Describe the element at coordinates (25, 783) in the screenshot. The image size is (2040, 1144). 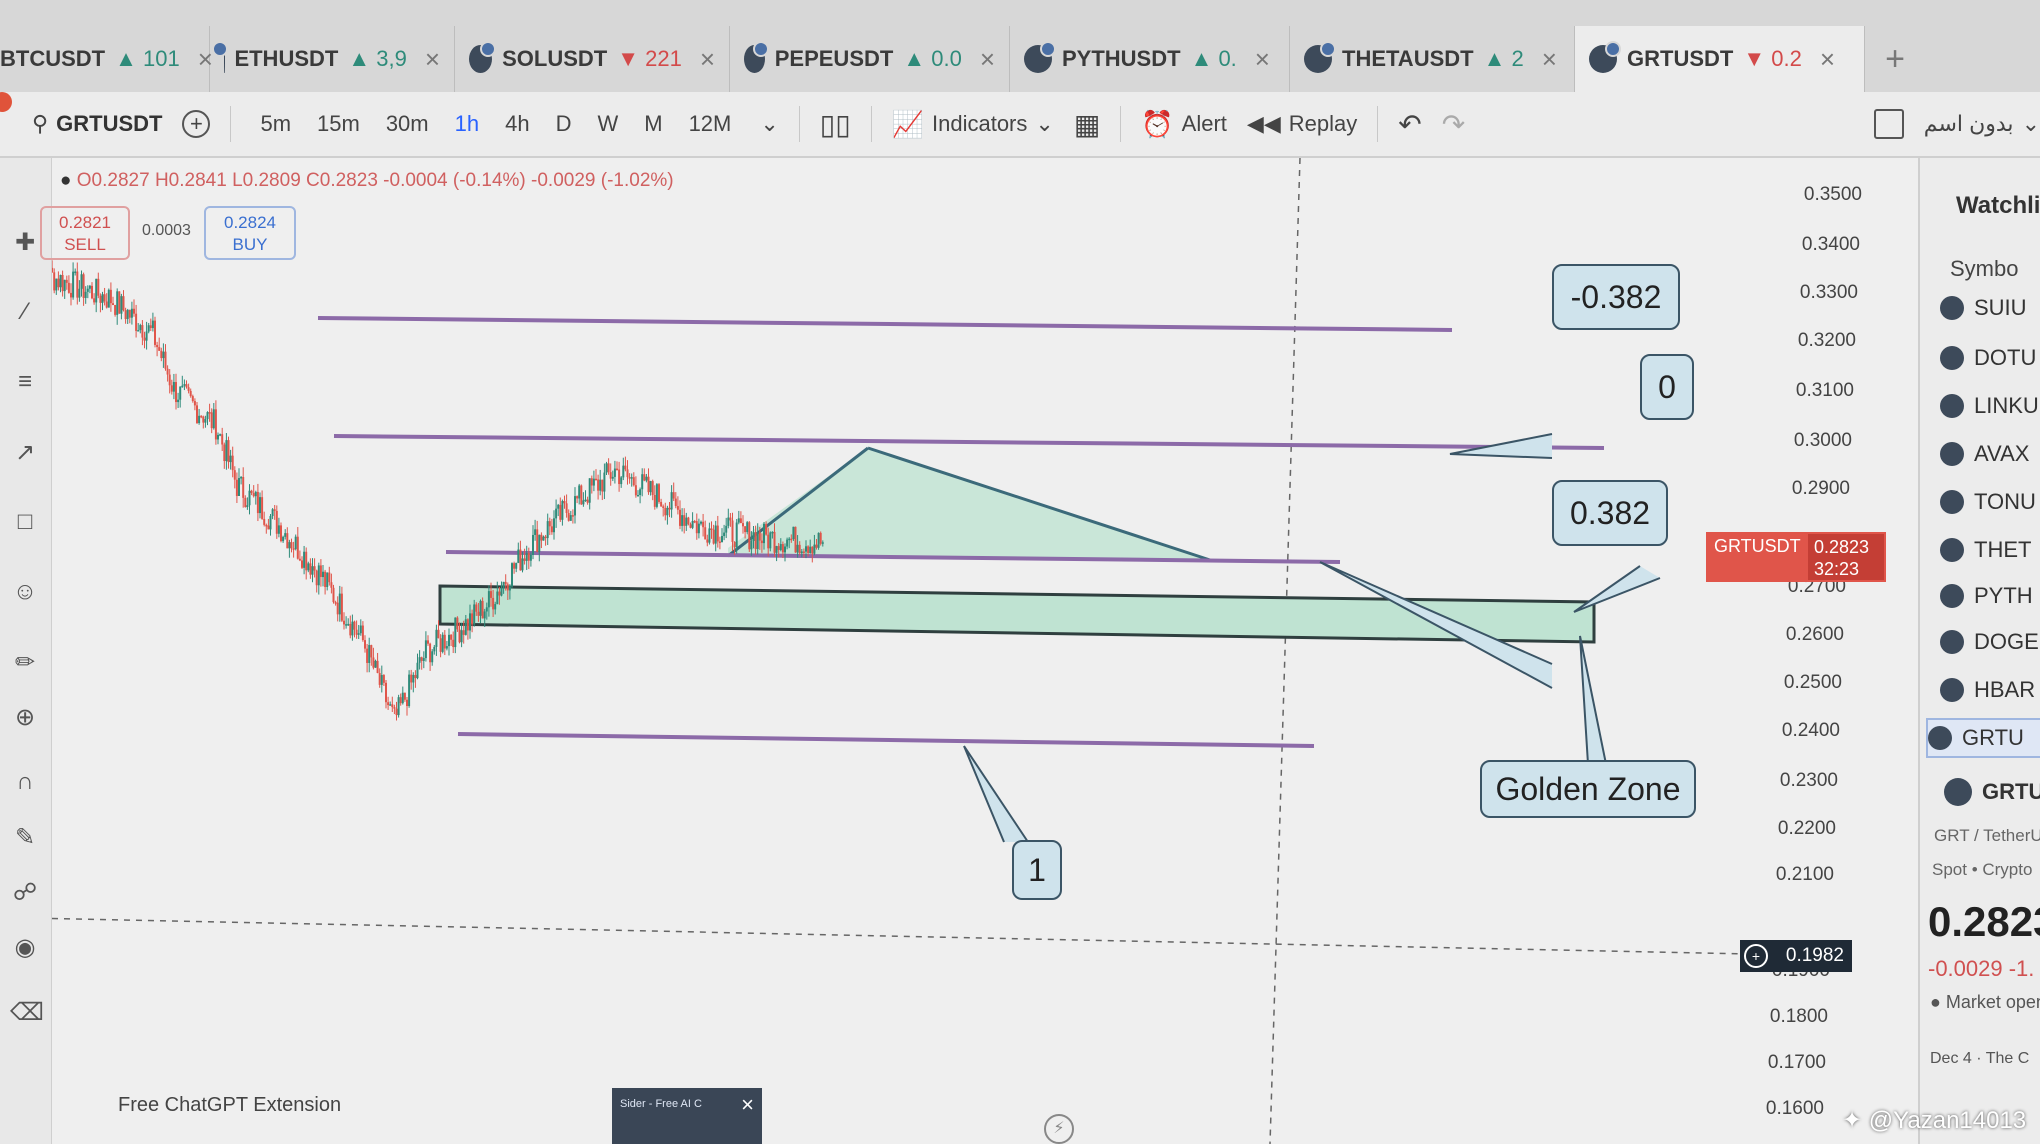
I see `magnet-icon: ∩` at that location.